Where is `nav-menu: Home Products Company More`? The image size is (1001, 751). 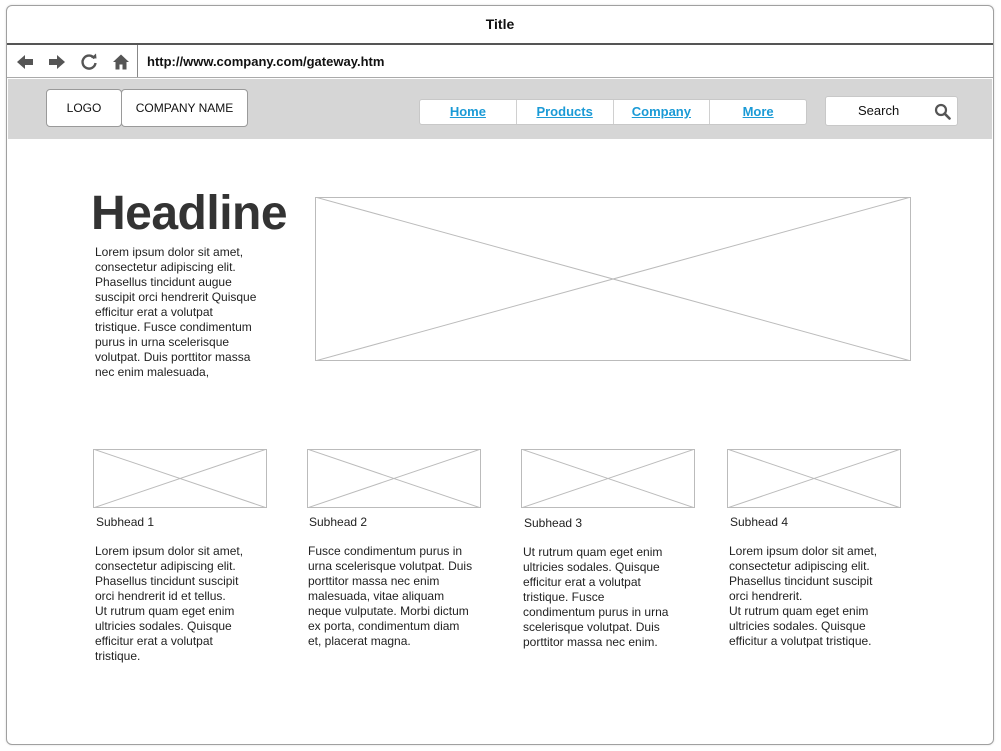 nav-menu: Home Products Company More is located at coordinates (613, 112).